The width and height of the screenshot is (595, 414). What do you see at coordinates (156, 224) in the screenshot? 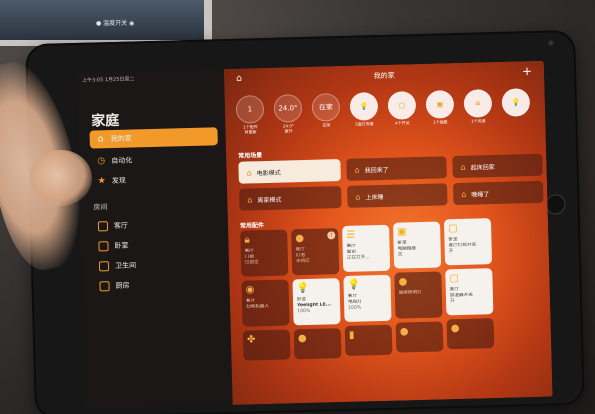
I see `sidebar-item-room-living: 客厅` at bounding box center [156, 224].